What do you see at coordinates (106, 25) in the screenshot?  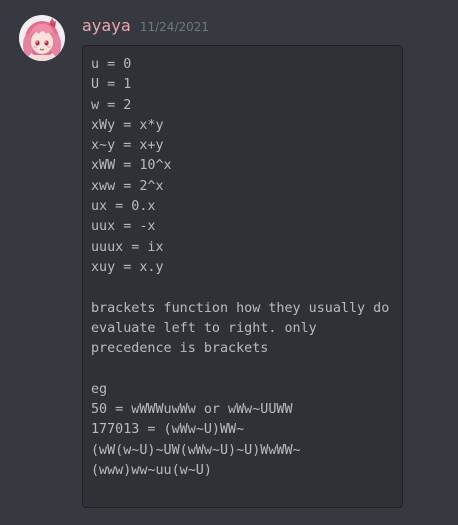 I see `username: ayaya` at bounding box center [106, 25].